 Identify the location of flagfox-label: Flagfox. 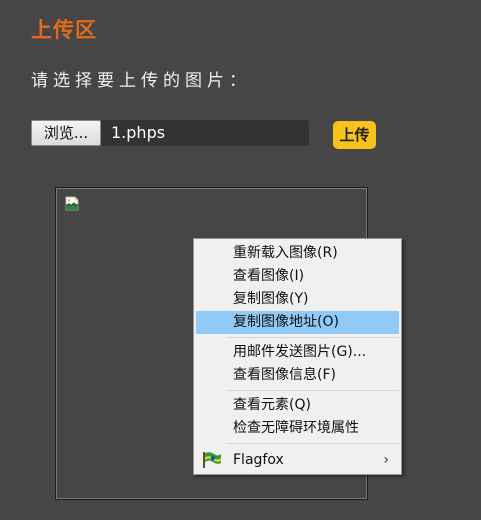
(258, 460).